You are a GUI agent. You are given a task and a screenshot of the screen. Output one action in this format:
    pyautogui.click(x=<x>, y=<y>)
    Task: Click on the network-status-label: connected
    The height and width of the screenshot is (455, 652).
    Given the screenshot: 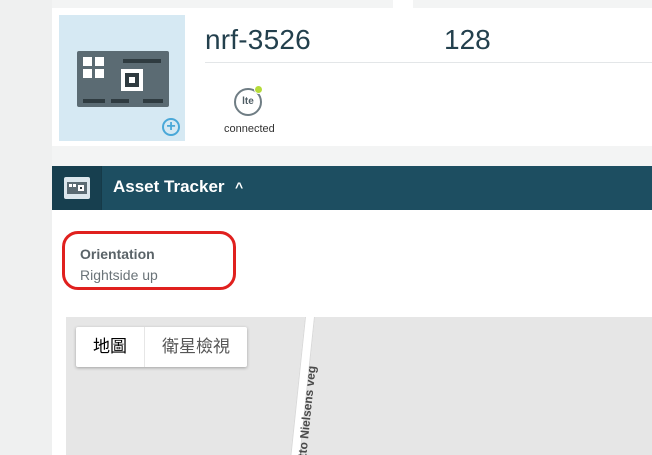 What is the action you would take?
    pyautogui.click(x=249, y=129)
    